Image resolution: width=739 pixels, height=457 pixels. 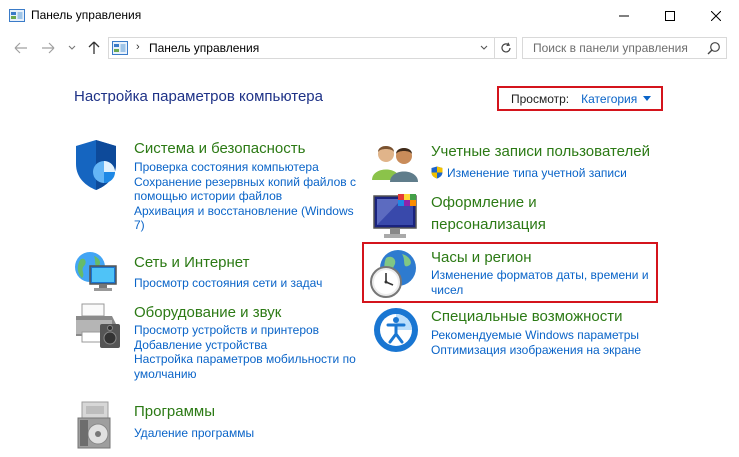 I want to click on arrow-up-icon, so click(x=94, y=47).